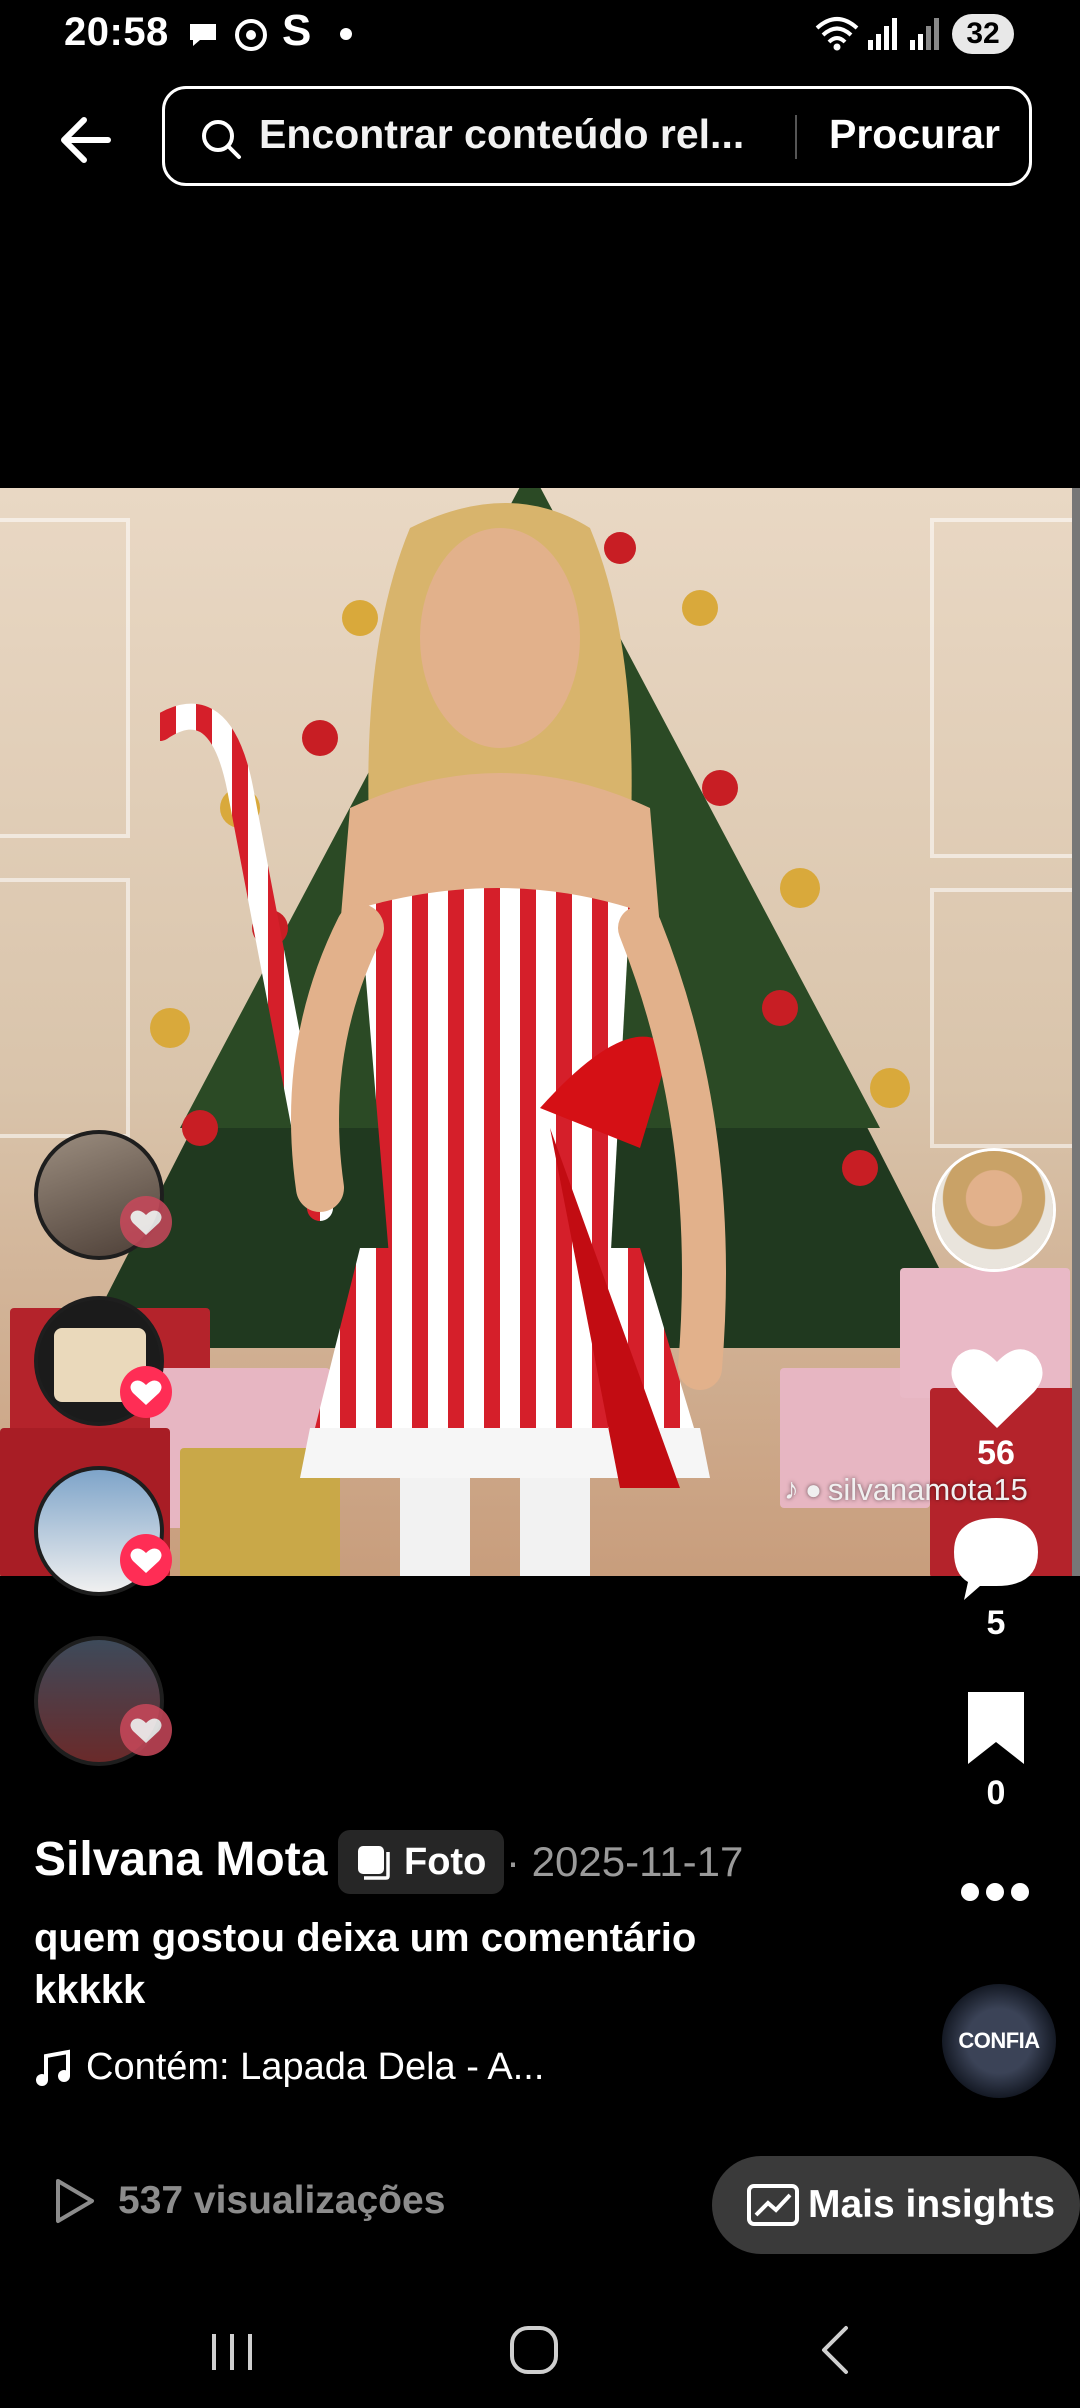  What do you see at coordinates (1076, 1032) in the screenshot?
I see `photo-edge` at bounding box center [1076, 1032].